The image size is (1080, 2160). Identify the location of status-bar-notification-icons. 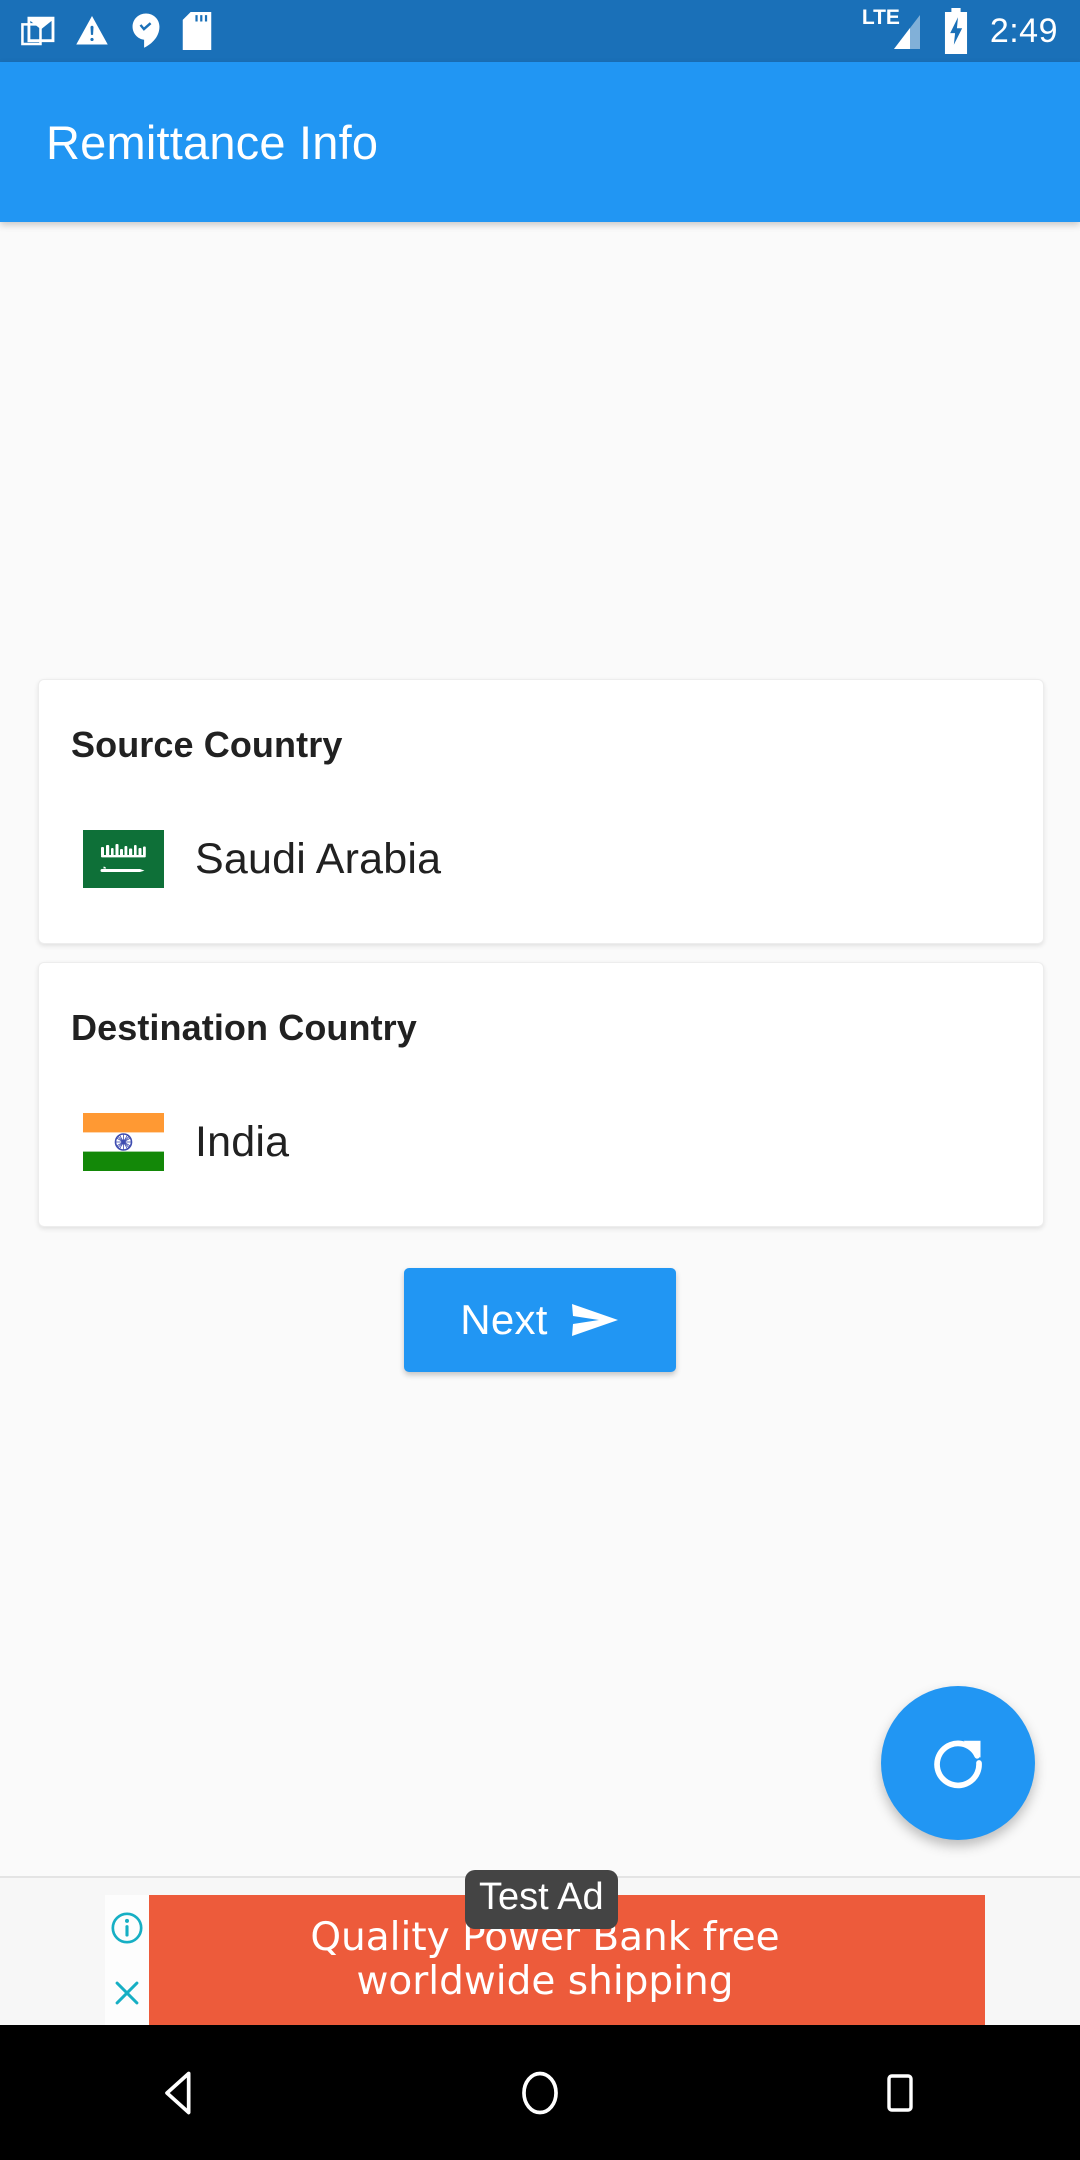
(441, 31).